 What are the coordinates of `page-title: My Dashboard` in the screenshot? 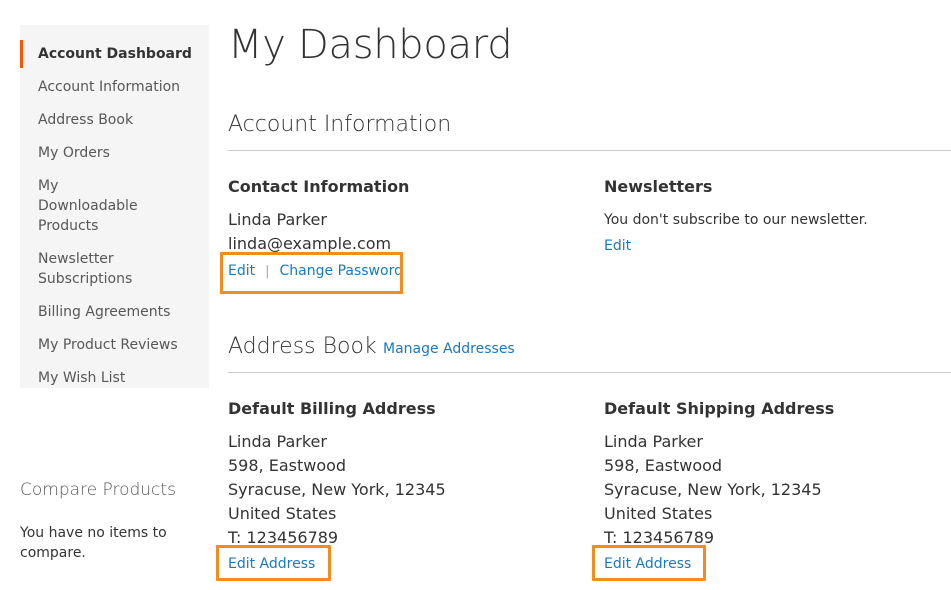 It's located at (370, 45).